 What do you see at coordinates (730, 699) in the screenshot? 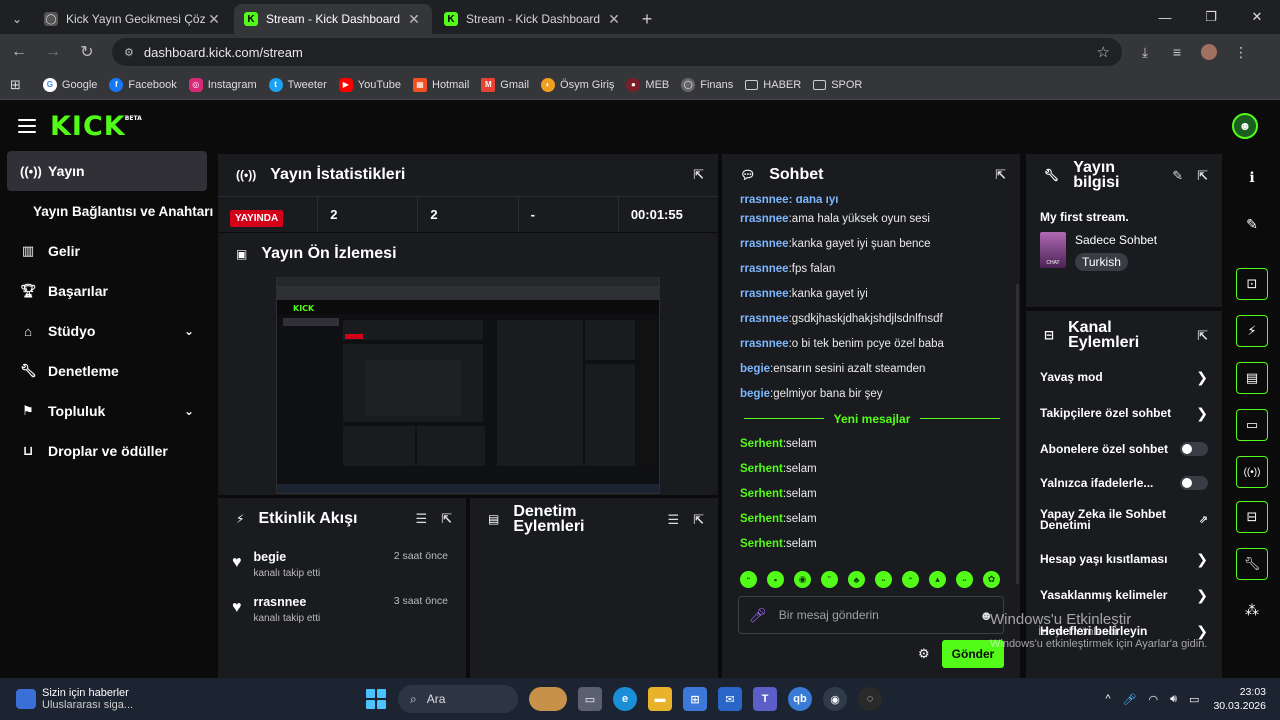
I see `mail-icon: ✉` at bounding box center [730, 699].